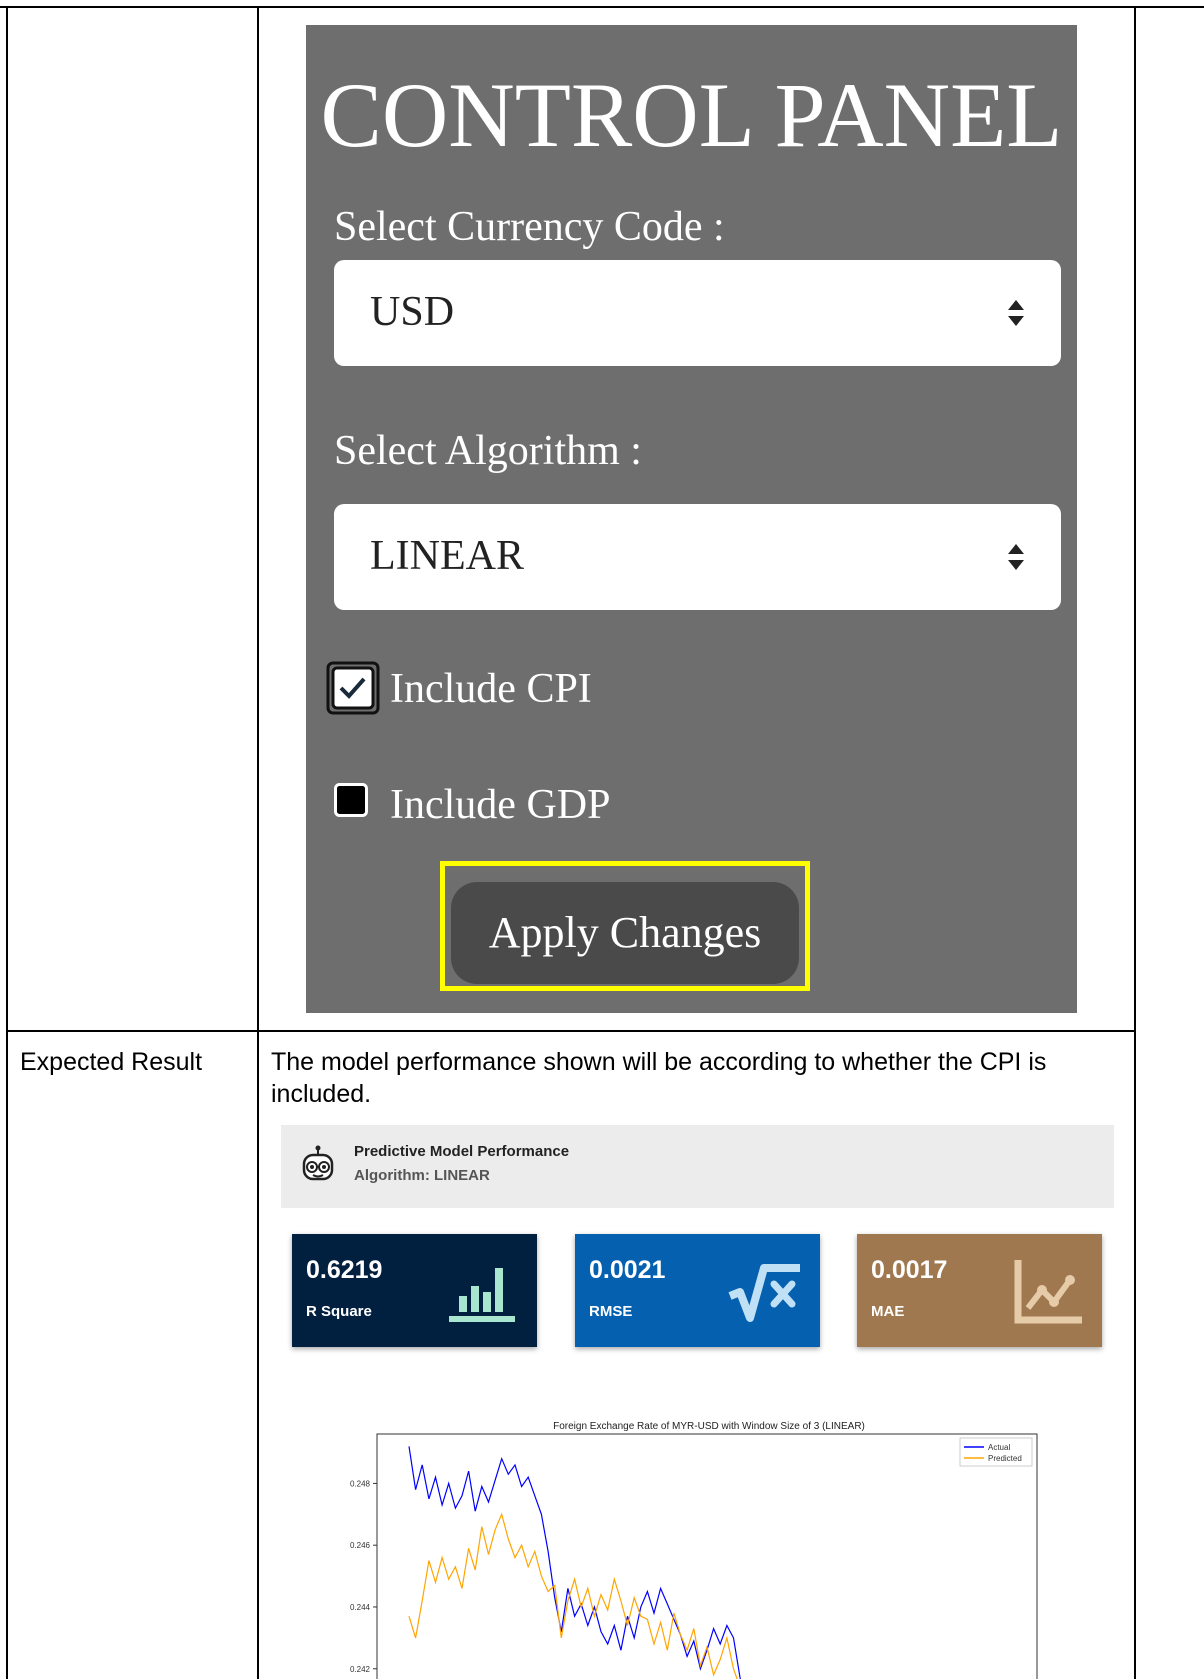 Image resolution: width=1204 pixels, height=1679 pixels. What do you see at coordinates (627, 1270) in the screenshot?
I see `rmse-value: 0.0021` at bounding box center [627, 1270].